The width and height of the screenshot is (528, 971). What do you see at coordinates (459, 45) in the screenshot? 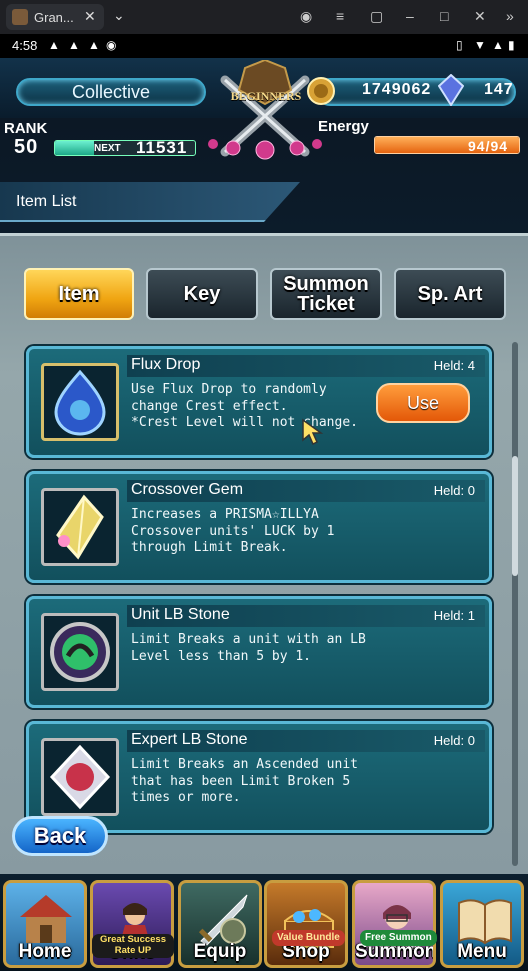
I see `vibrate-icon: ▯` at bounding box center [459, 45].